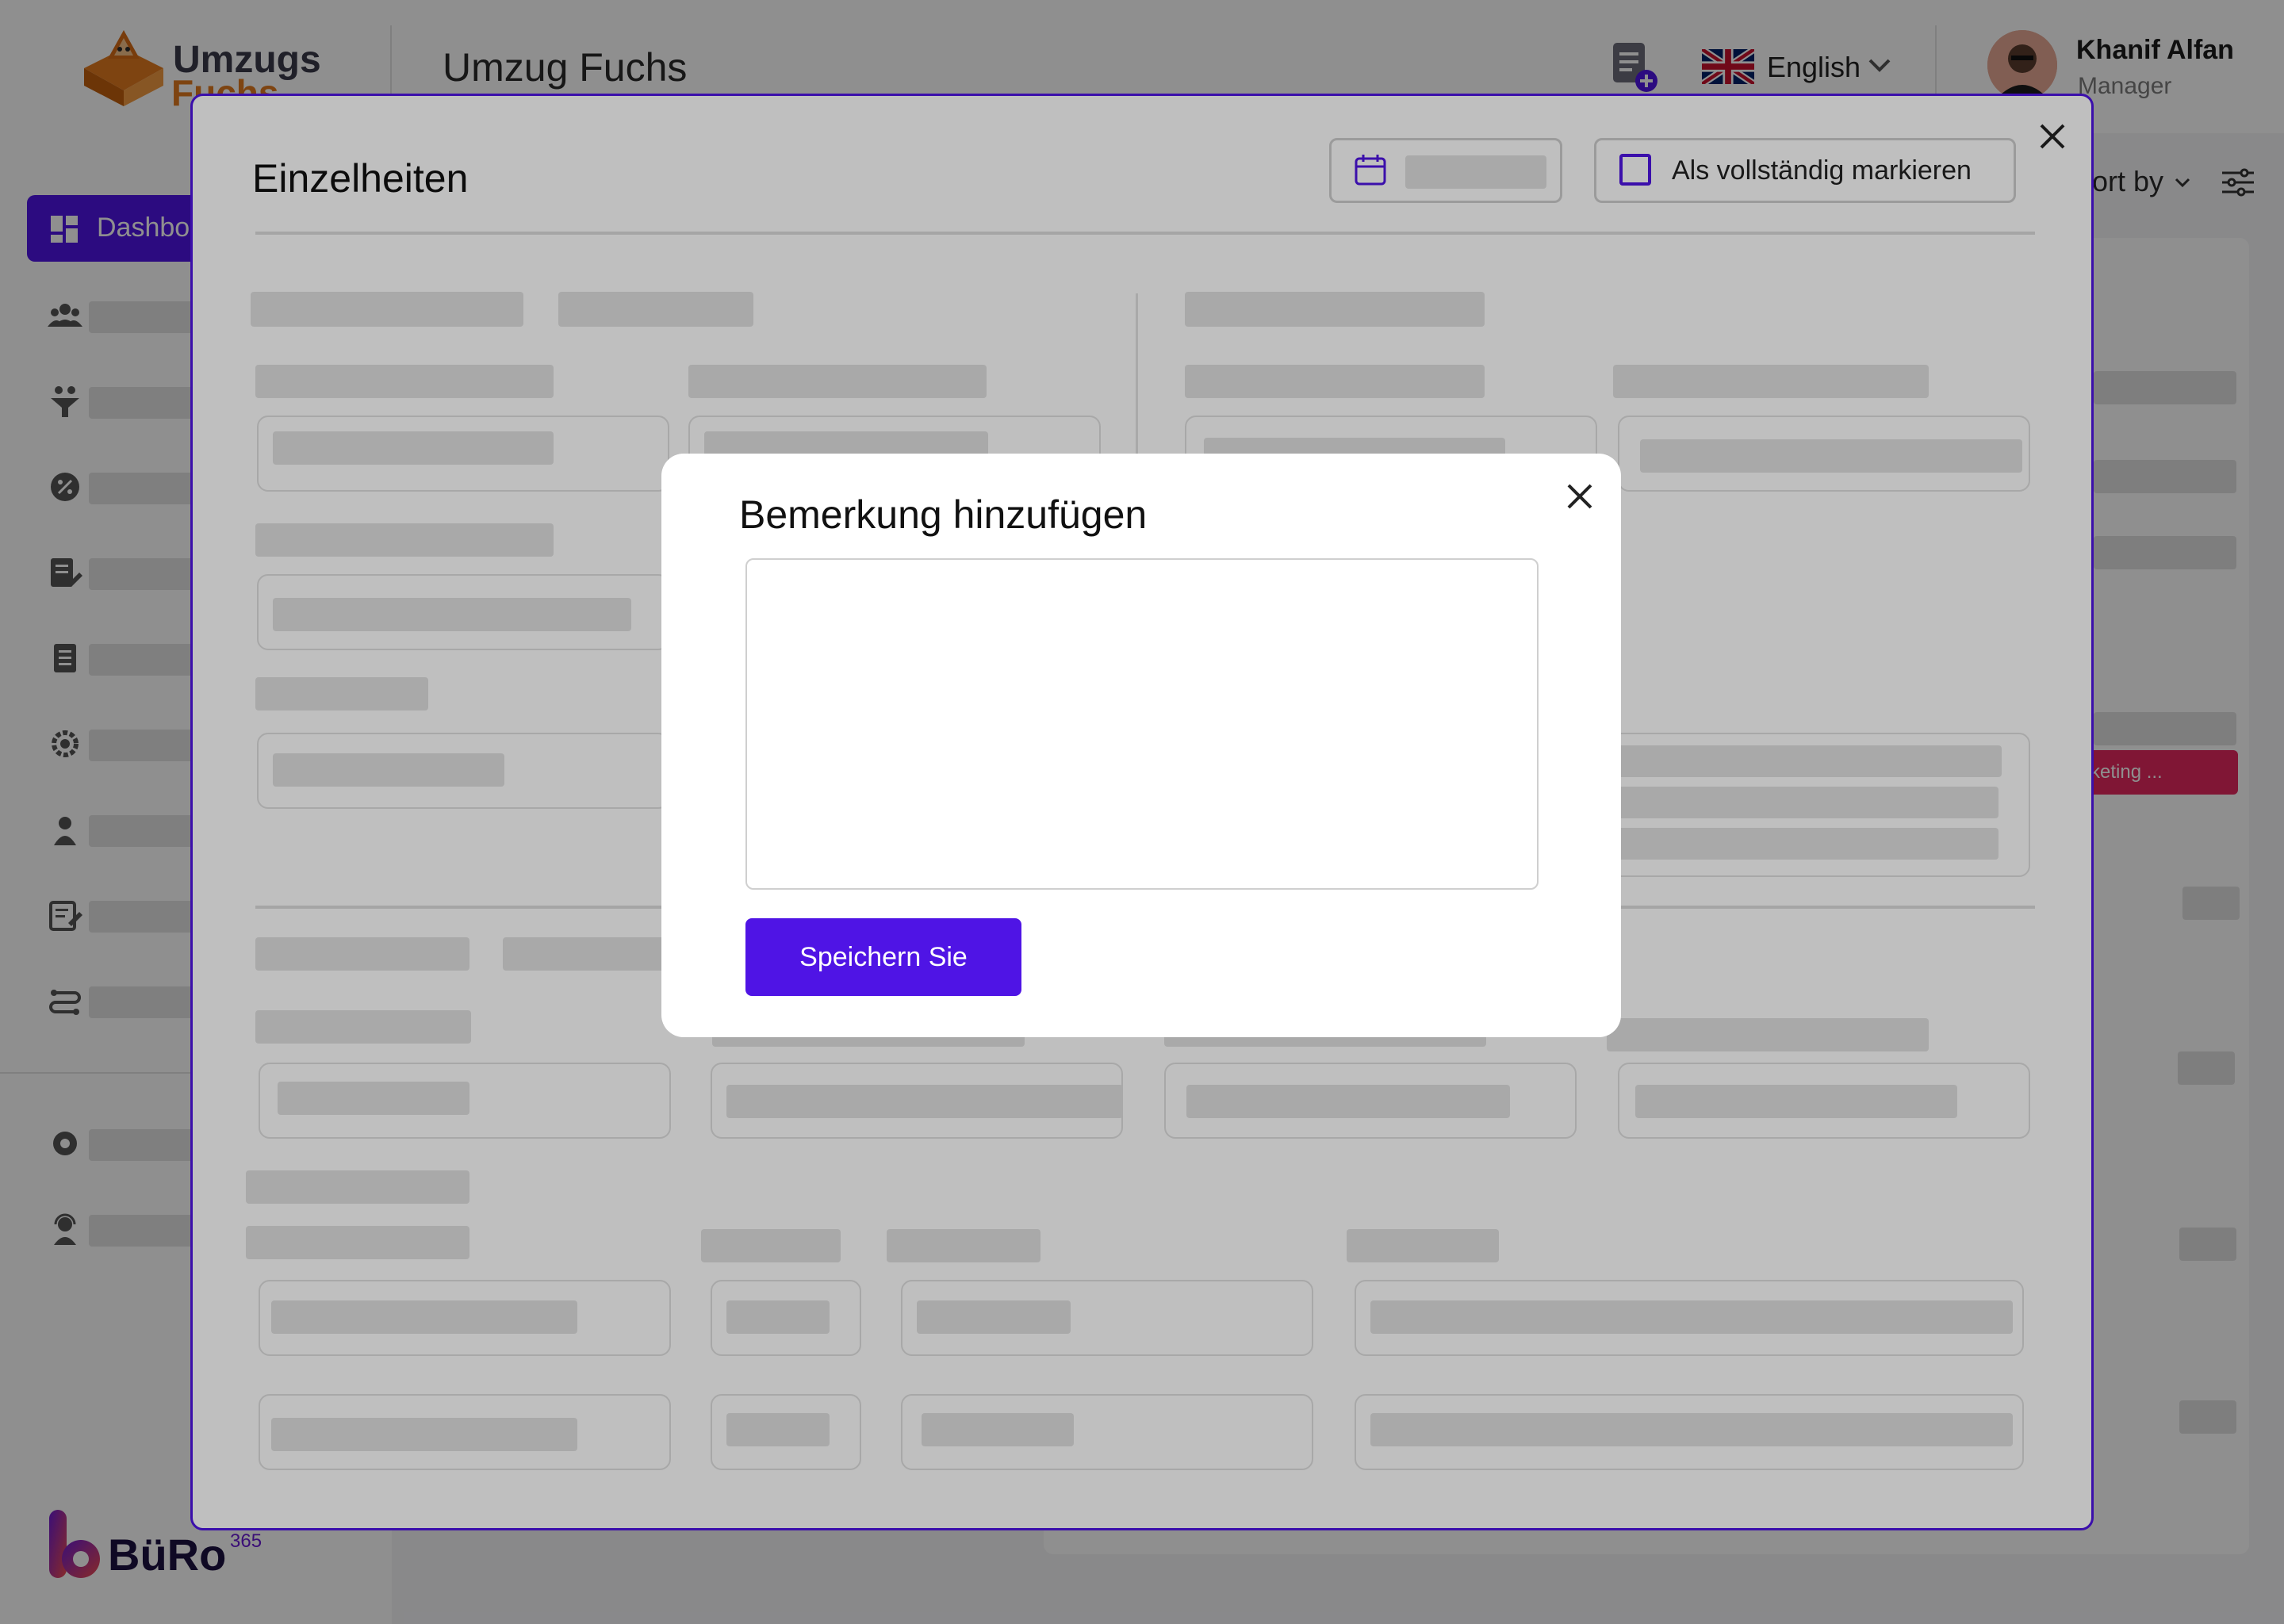 The width and height of the screenshot is (2284, 1624). I want to click on save-button: Speichern Sie, so click(883, 957).